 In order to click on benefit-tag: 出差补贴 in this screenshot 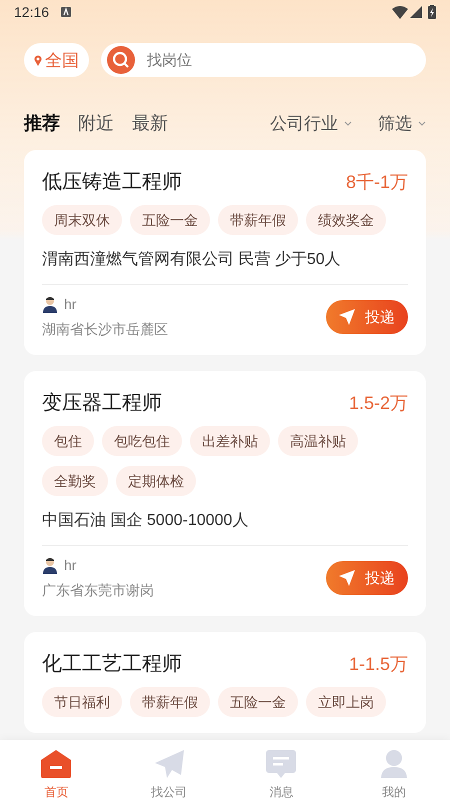, I will do `click(230, 441)`.